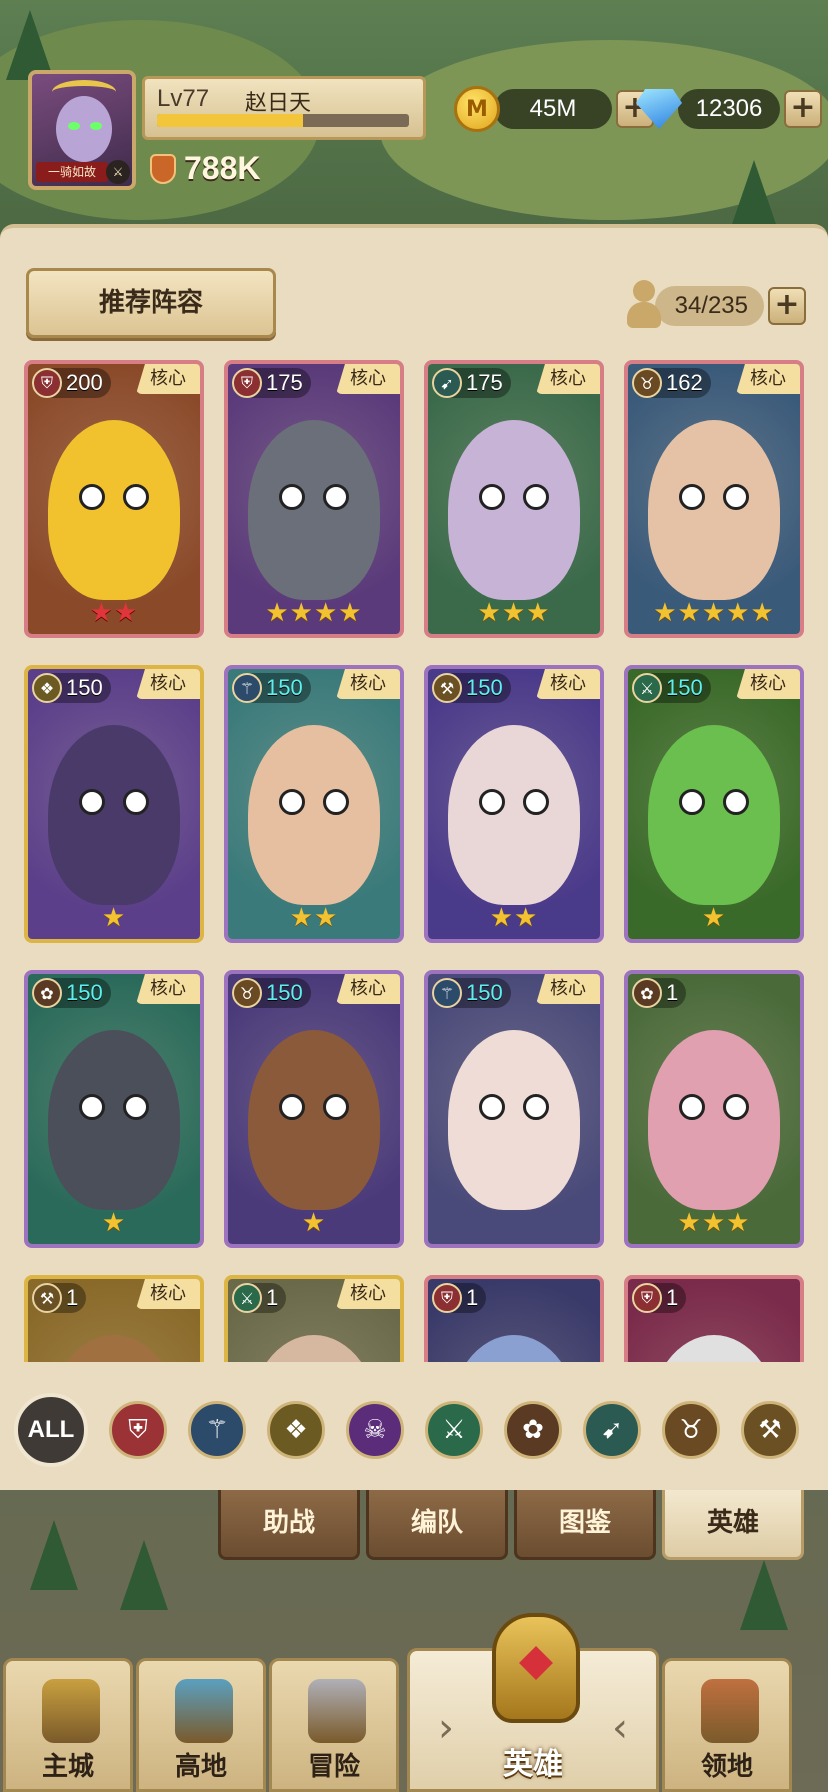  What do you see at coordinates (730, 1711) in the screenshot?
I see `banner-icon` at bounding box center [730, 1711].